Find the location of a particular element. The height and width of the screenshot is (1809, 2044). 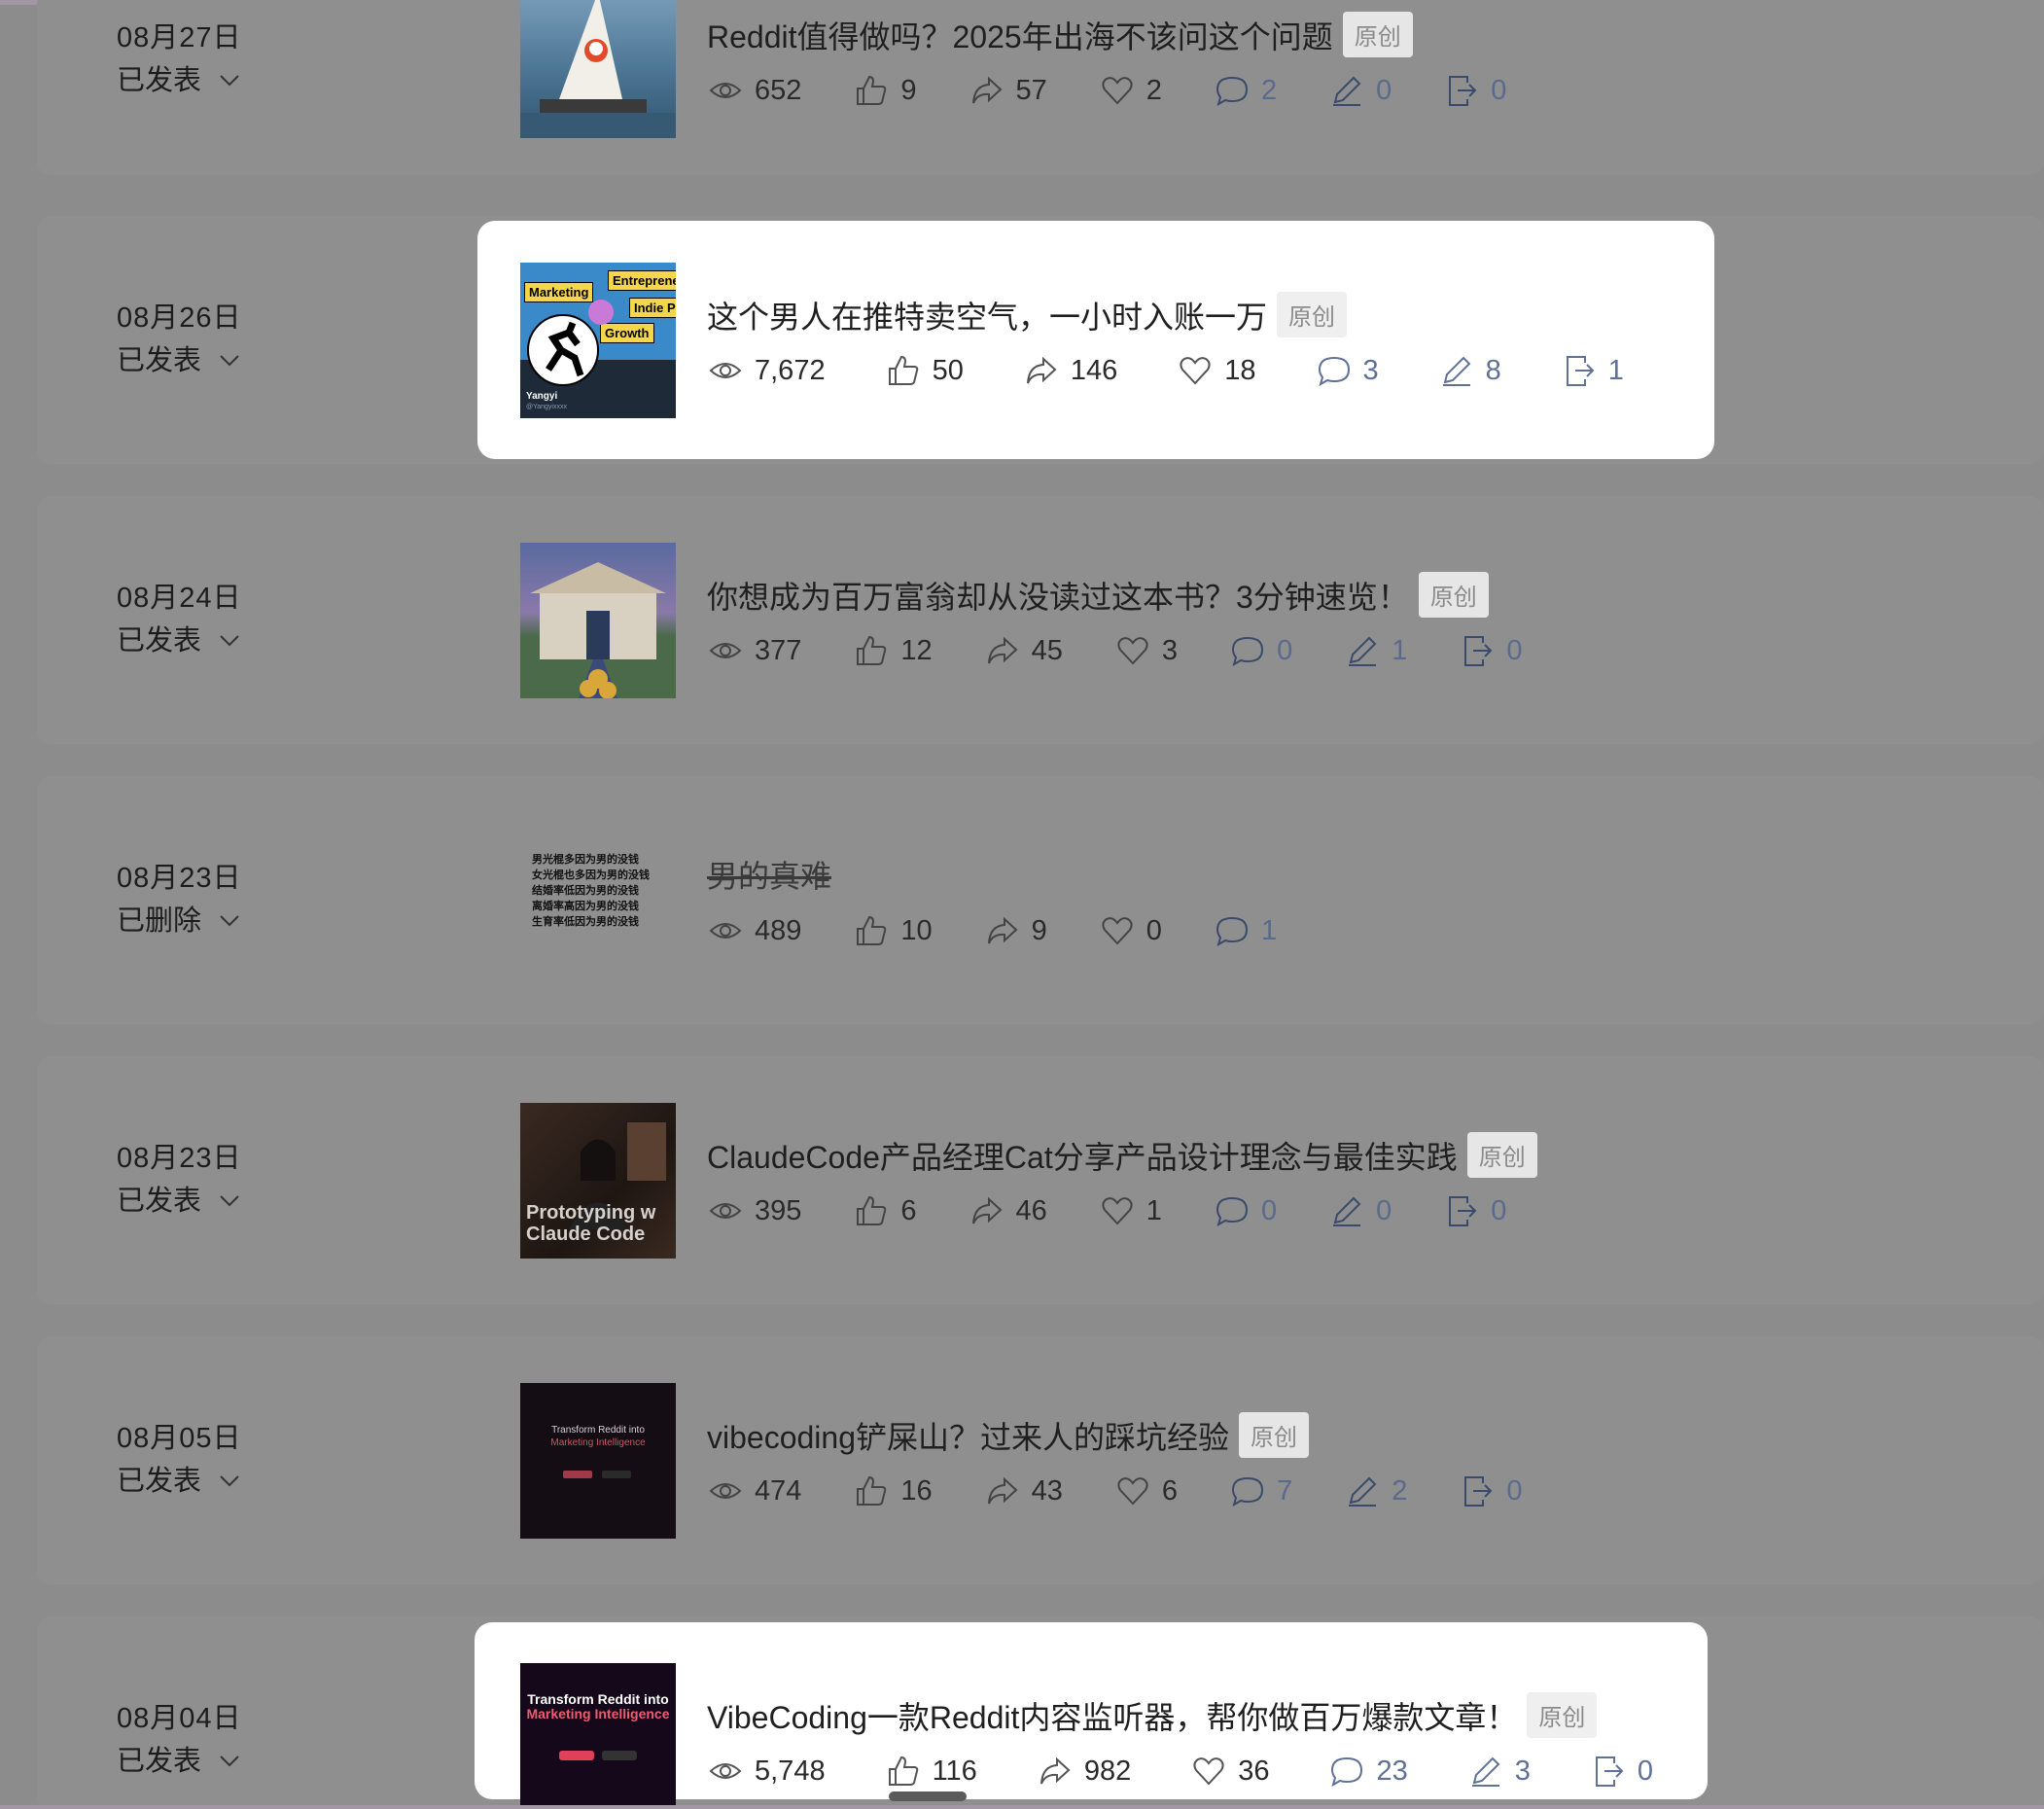

views-stat: 7,672 is located at coordinates (767, 370).